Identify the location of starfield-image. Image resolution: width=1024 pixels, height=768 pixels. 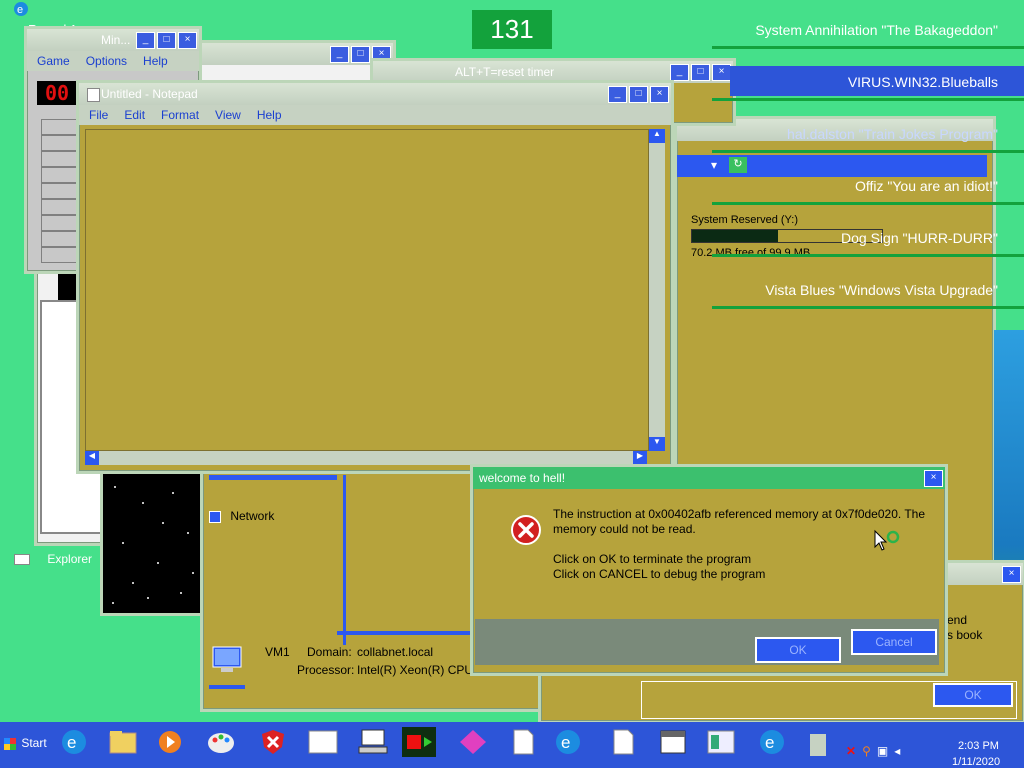
(153, 545).